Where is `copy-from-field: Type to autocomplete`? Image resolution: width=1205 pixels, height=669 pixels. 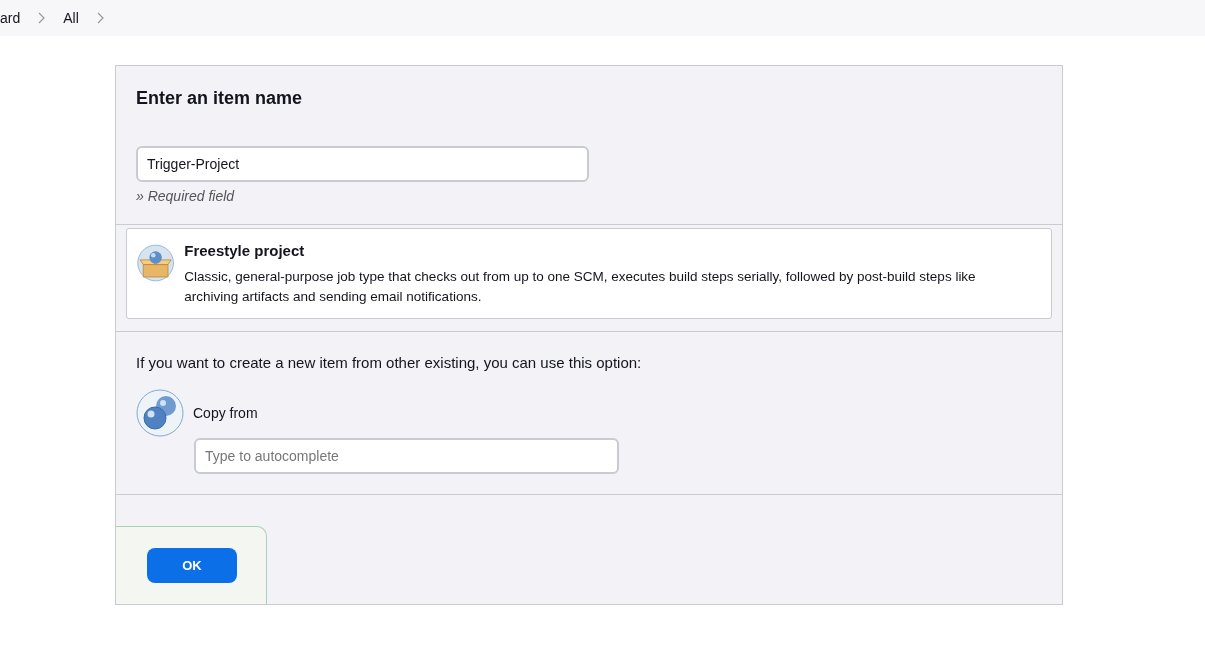
copy-from-field: Type to autocomplete is located at coordinates (406, 456).